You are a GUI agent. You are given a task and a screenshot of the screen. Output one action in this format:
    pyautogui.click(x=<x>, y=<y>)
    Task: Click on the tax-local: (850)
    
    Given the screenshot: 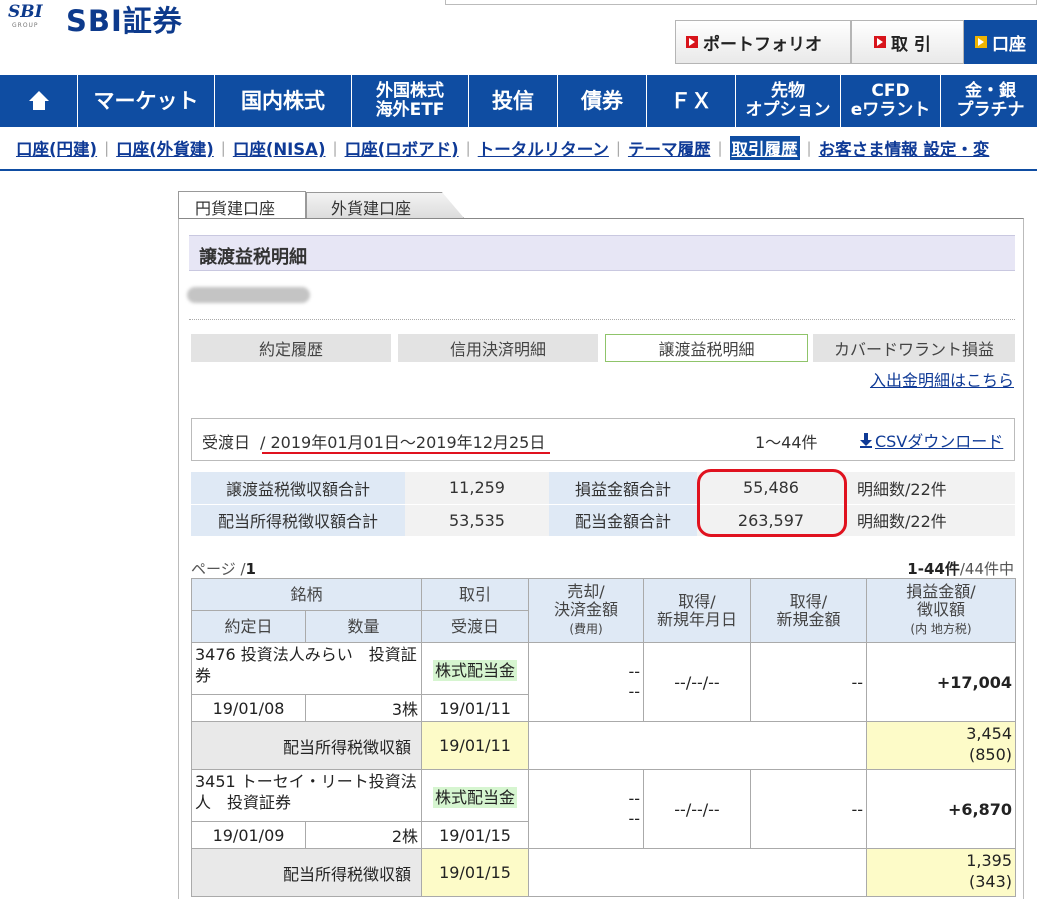 What is the action you would take?
    pyautogui.click(x=990, y=754)
    